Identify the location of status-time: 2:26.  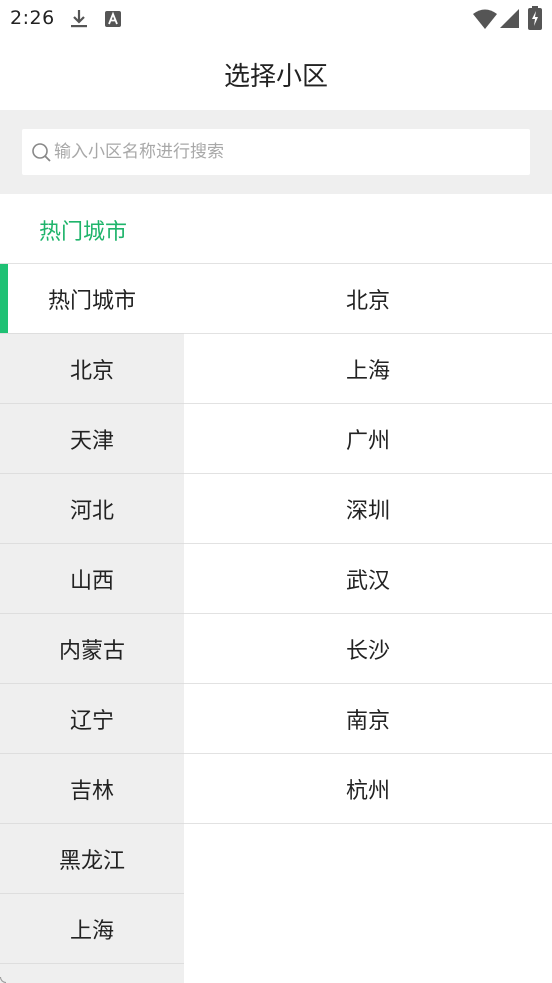
(32, 18).